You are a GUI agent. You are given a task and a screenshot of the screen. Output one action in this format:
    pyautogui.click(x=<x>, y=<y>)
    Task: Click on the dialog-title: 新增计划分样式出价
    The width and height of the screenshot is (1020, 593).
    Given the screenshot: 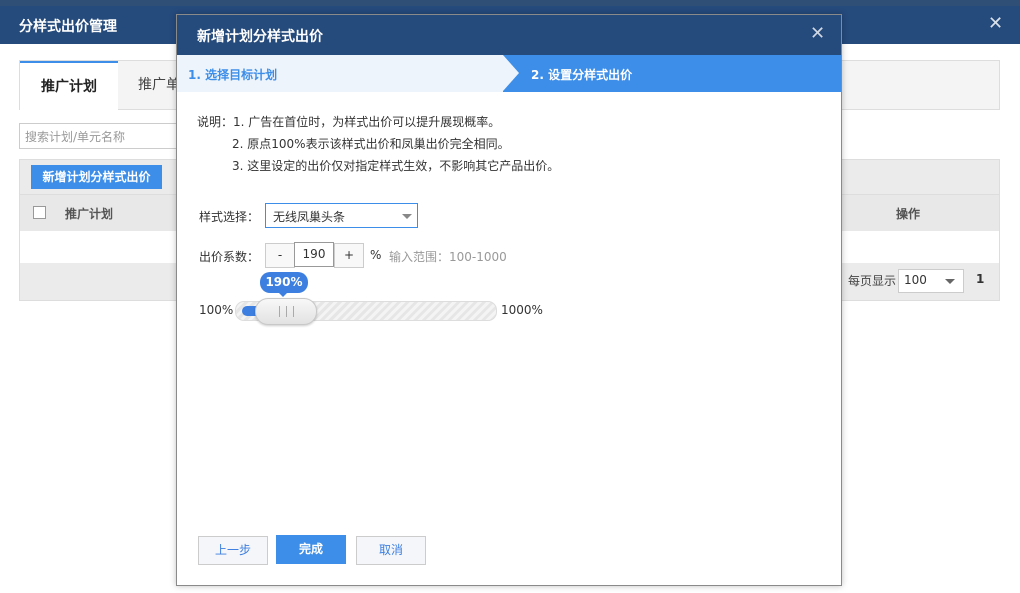 What is the action you would take?
    pyautogui.click(x=260, y=37)
    